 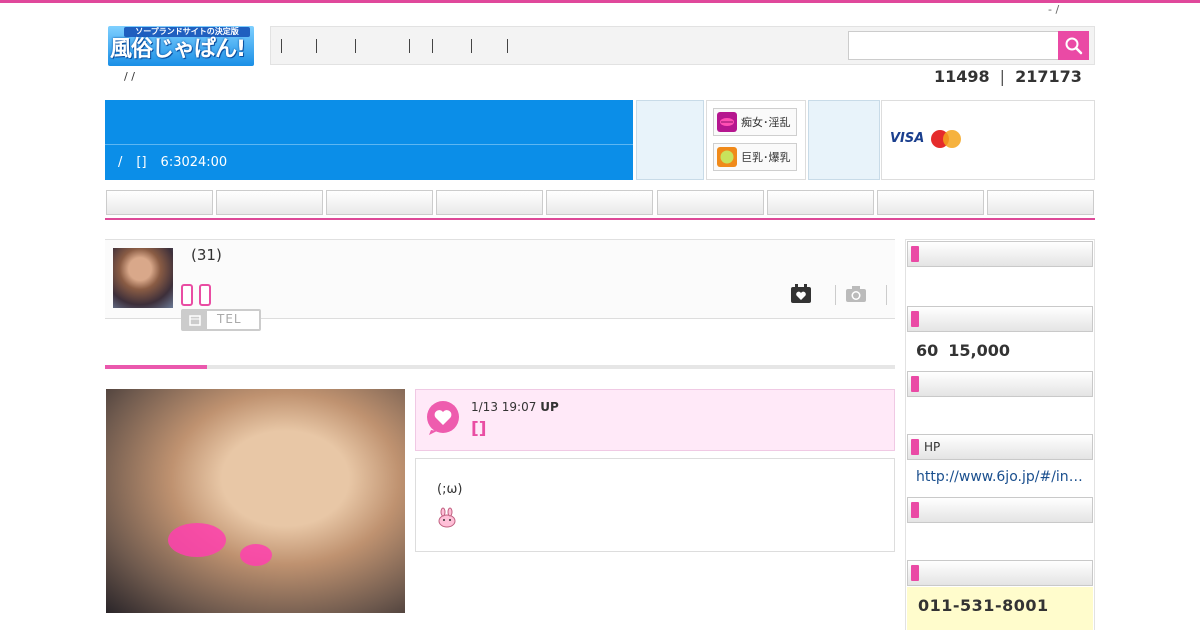 I want to click on search-icon, so click(x=1073, y=45).